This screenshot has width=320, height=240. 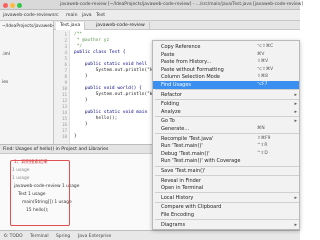 I want to click on menu-separator, so click(x=227, y=228).